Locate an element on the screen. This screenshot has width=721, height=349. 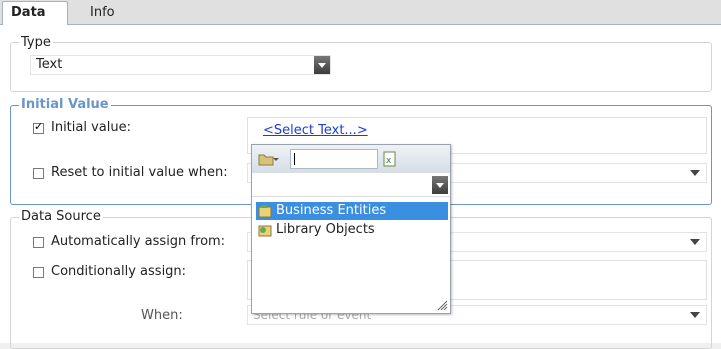
reset-arrow-icon is located at coordinates (695, 173).